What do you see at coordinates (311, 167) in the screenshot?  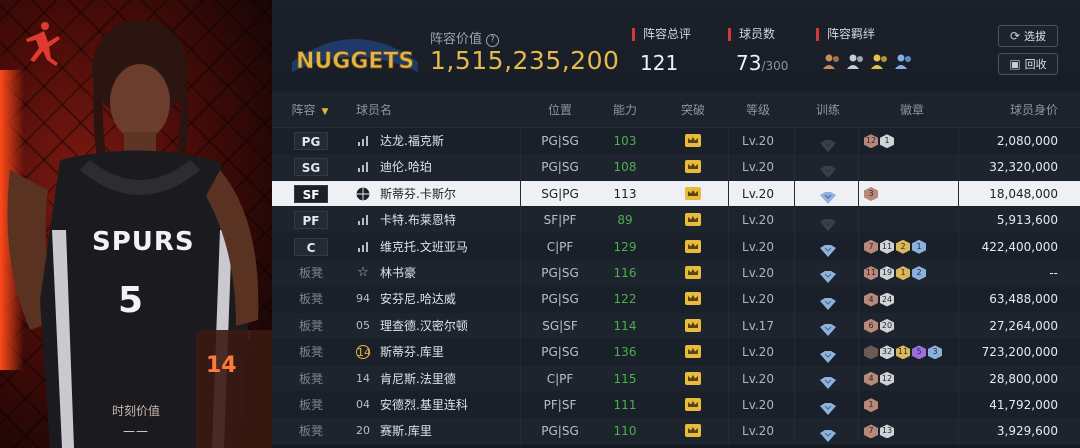 I see `position-slot-badge: SG` at bounding box center [311, 167].